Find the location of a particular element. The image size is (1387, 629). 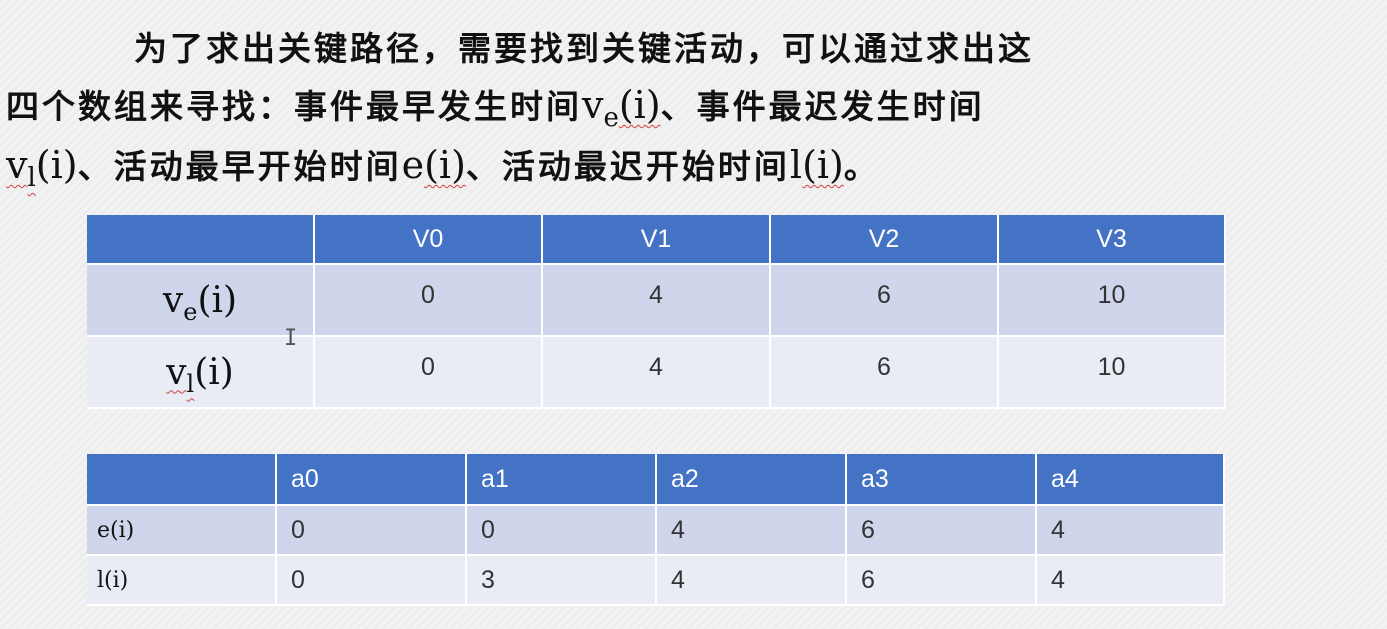

table-header-row: V0 V1 V2 V3 is located at coordinates (656, 240).